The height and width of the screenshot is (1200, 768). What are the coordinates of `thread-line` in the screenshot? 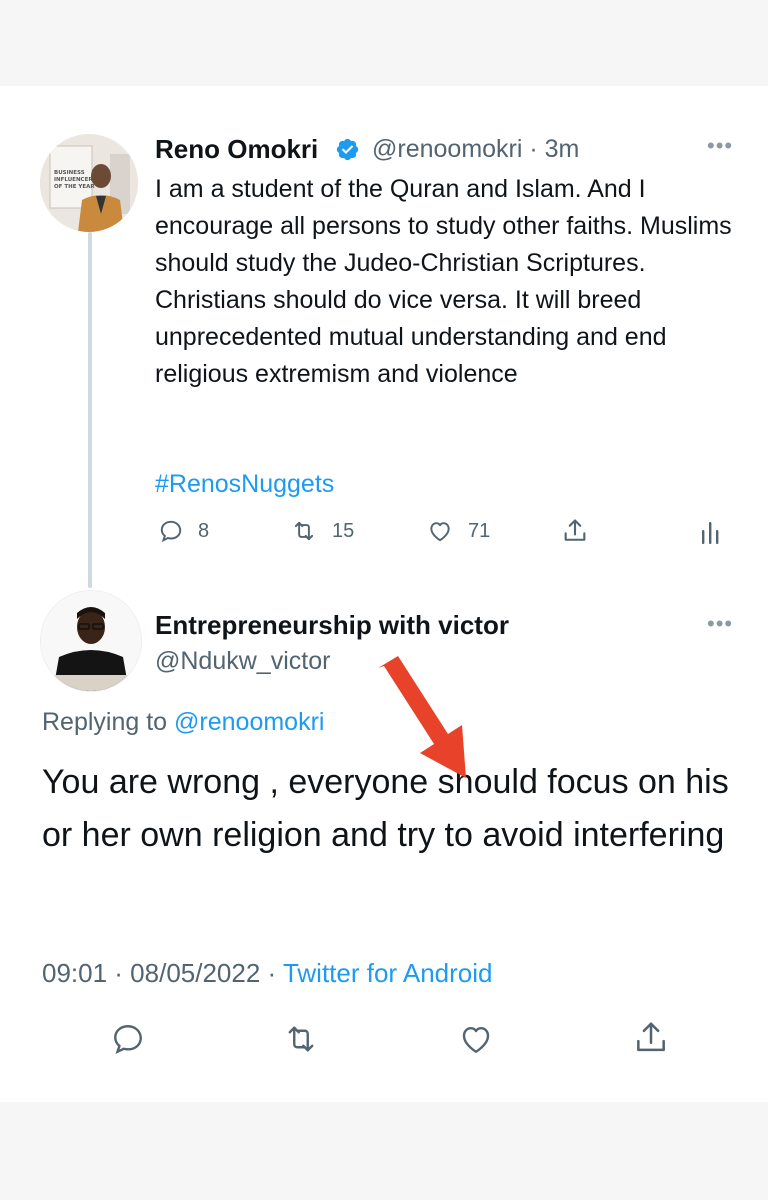 It's located at (90, 410).